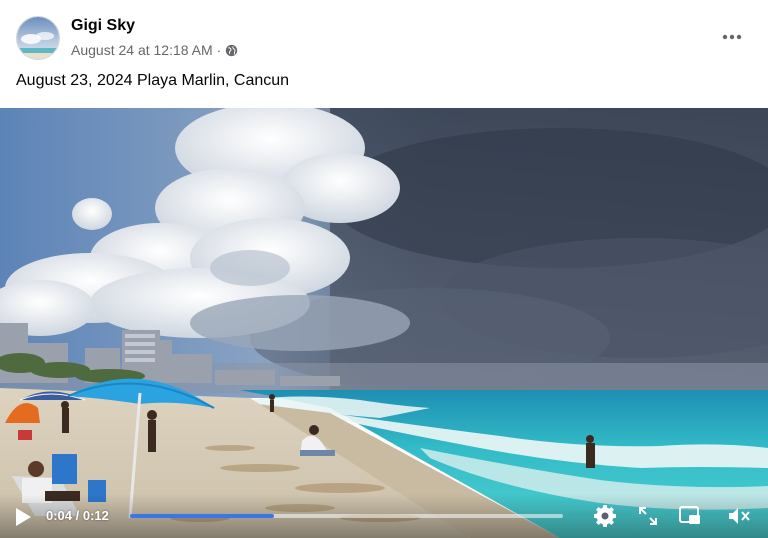  What do you see at coordinates (202, 516) in the screenshot?
I see `video-progress-fill` at bounding box center [202, 516].